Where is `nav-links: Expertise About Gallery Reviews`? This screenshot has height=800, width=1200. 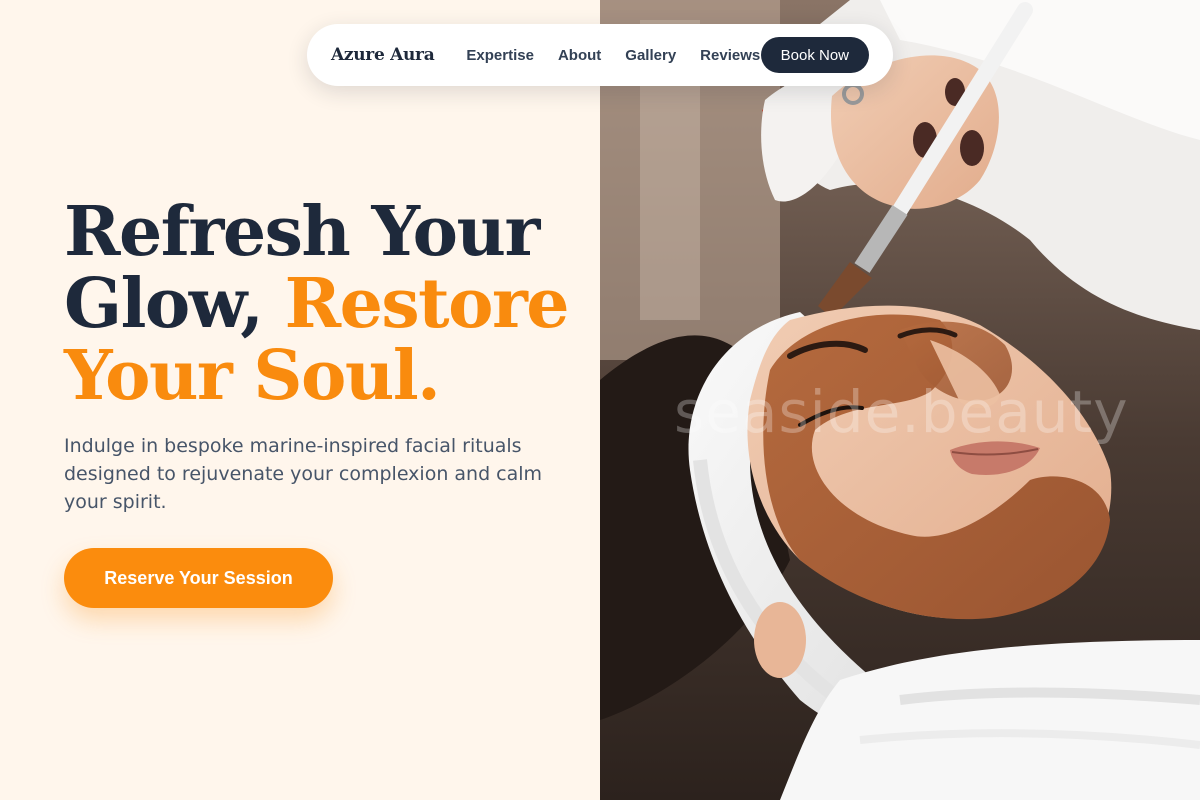
nav-links: Expertise About Gallery Reviews is located at coordinates (613, 55).